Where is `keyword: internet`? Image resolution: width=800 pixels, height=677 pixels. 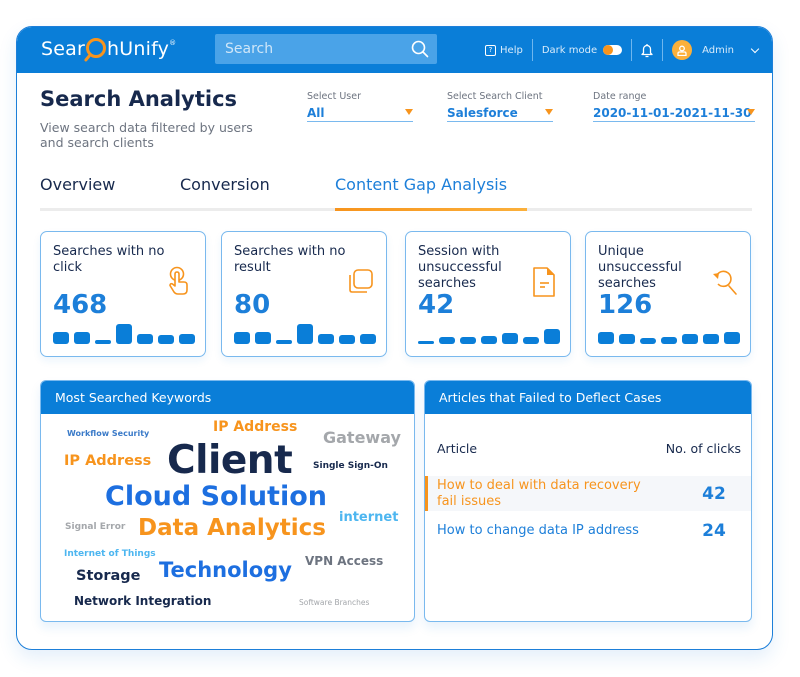
keyword: internet is located at coordinates (368, 517).